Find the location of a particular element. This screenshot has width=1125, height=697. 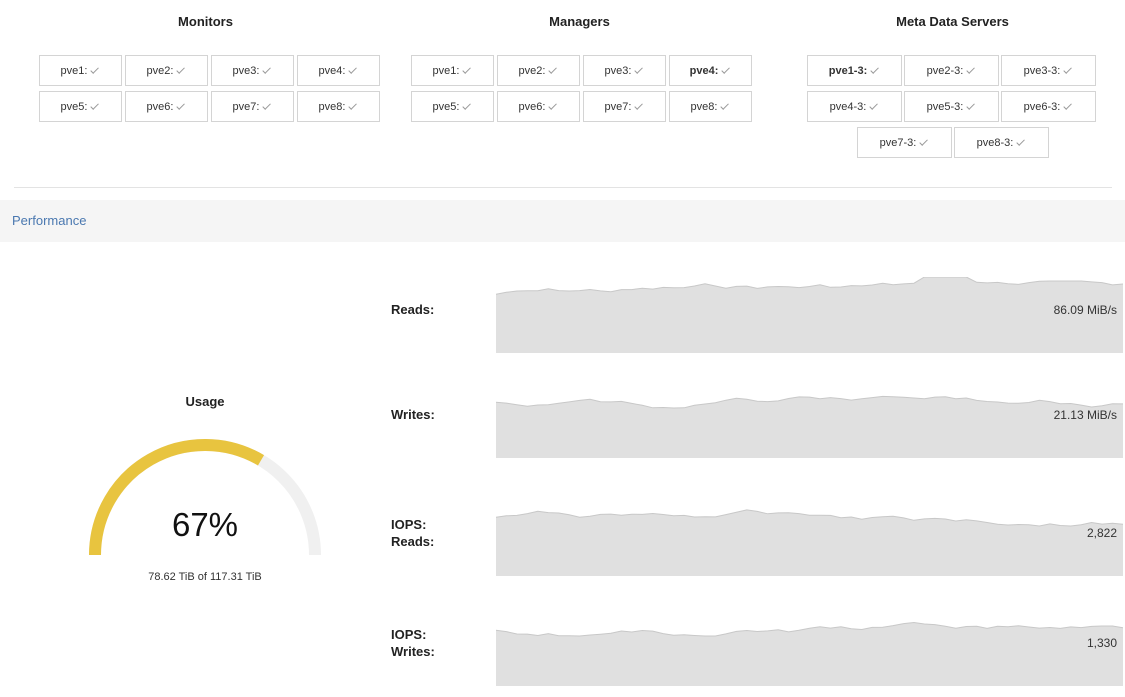

service-node: pve7-3: is located at coordinates (904, 142).